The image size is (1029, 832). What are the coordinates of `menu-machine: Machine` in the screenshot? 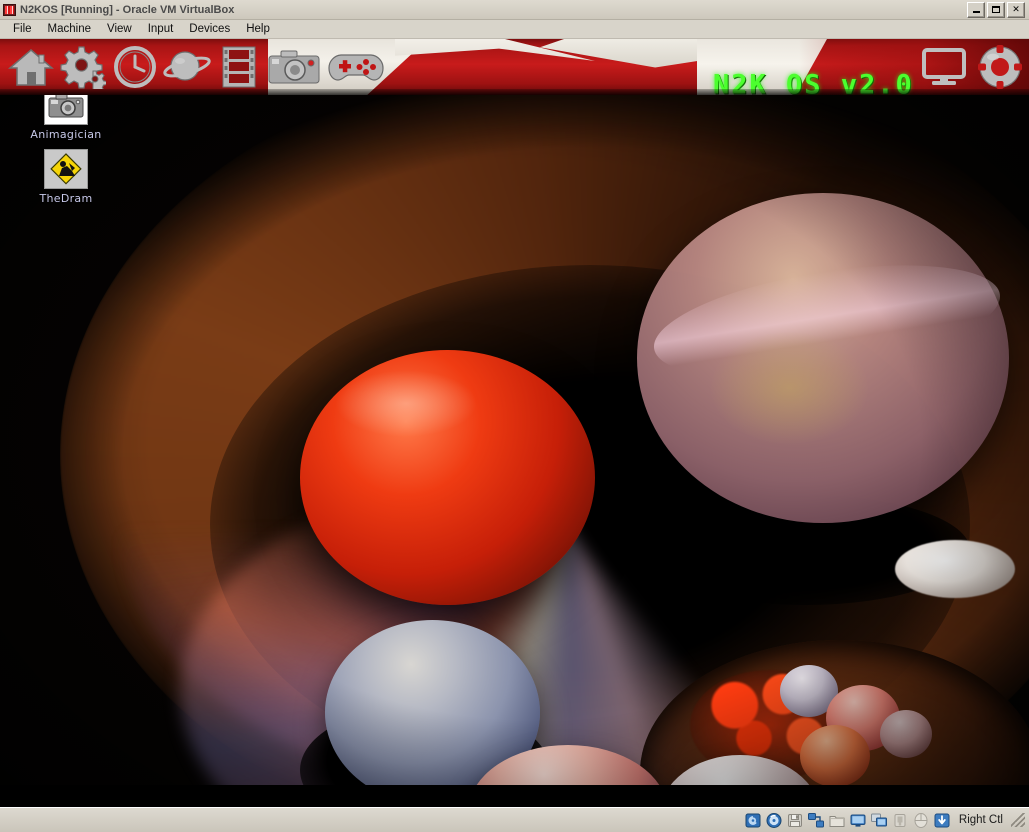 It's located at (69, 29).